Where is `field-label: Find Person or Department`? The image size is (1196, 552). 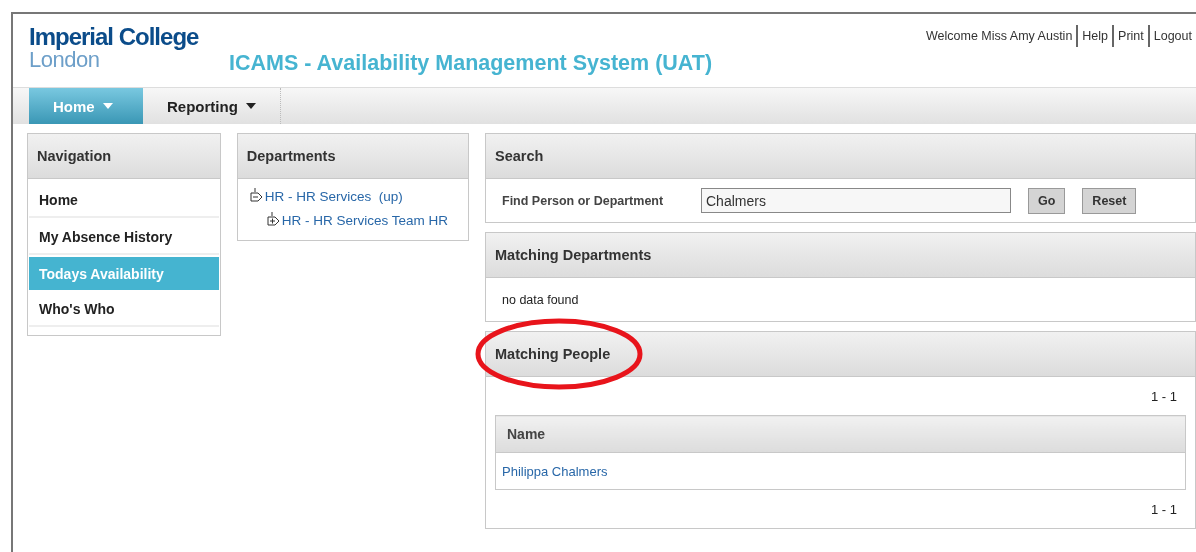
field-label: Find Person or Department is located at coordinates (583, 200).